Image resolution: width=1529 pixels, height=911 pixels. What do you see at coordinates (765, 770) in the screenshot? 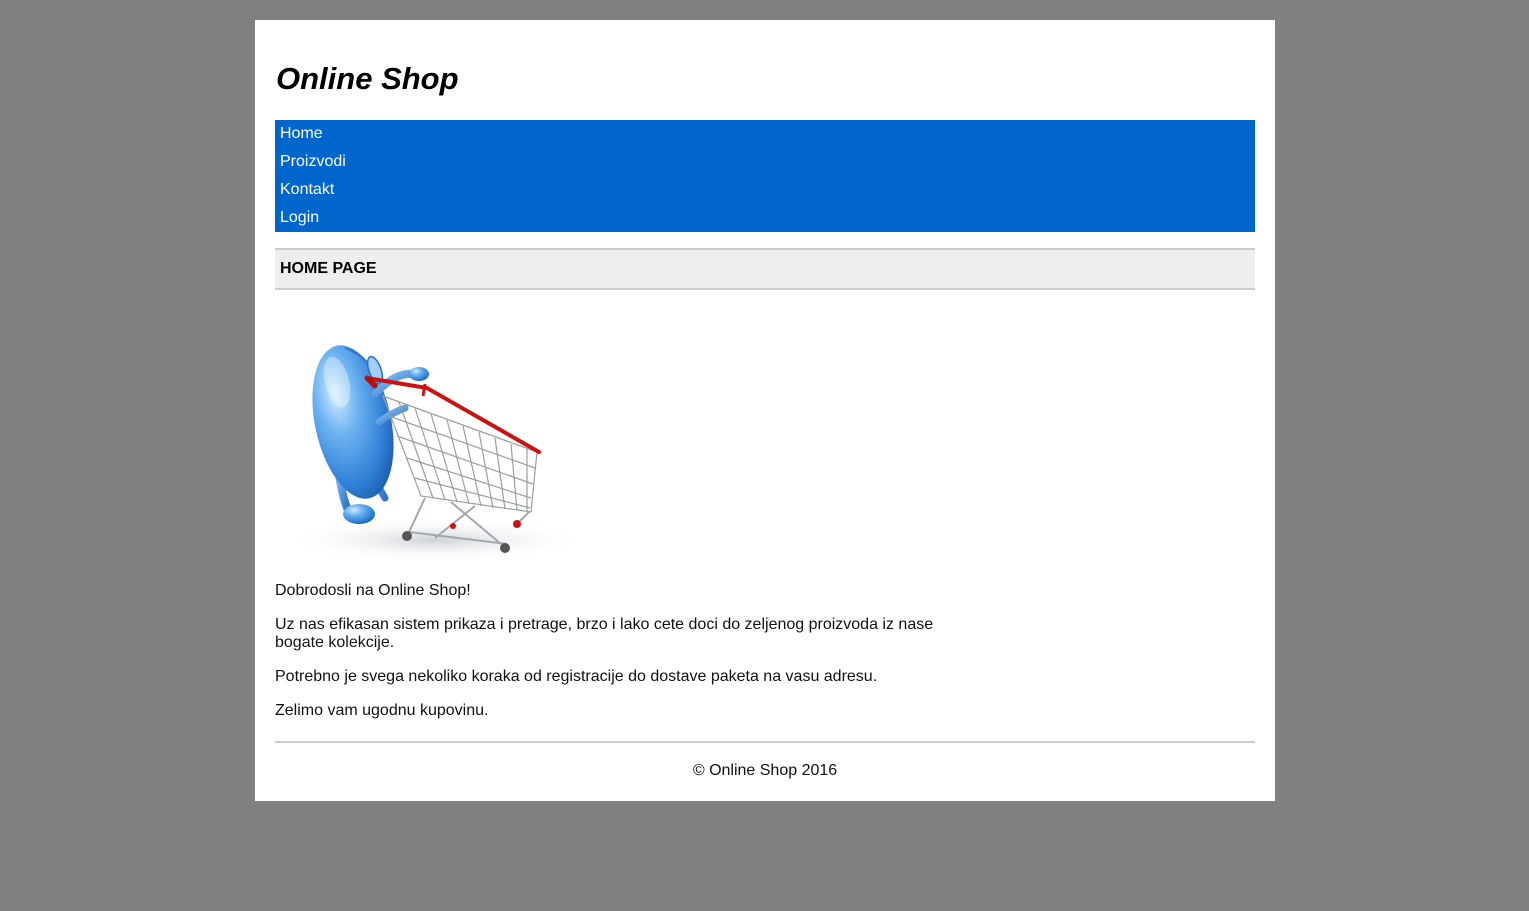
I see `footer-copyright: © Online Shop 2016` at bounding box center [765, 770].